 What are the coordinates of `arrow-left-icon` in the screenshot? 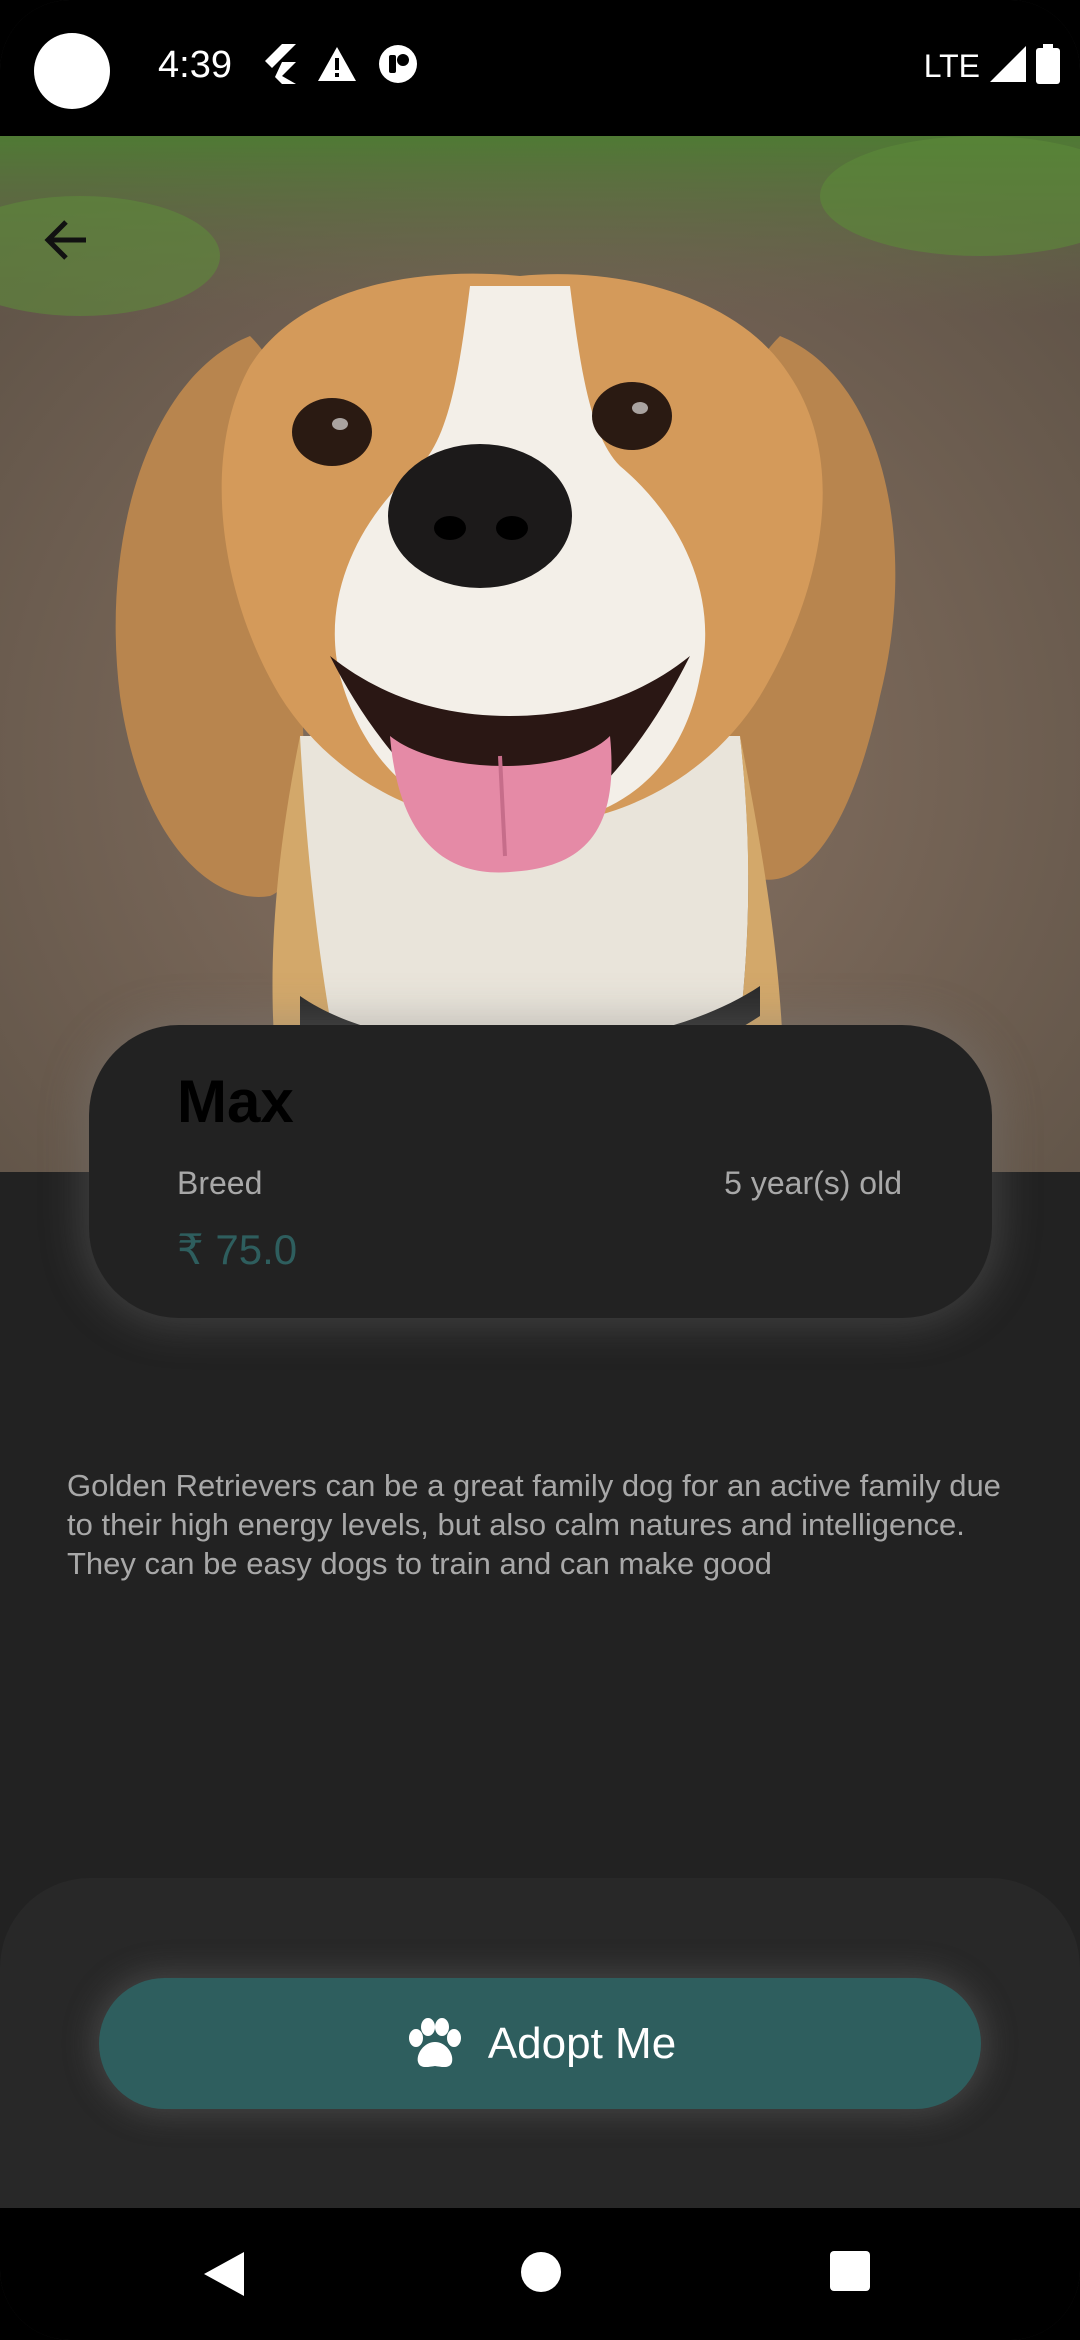 It's located at (65, 240).